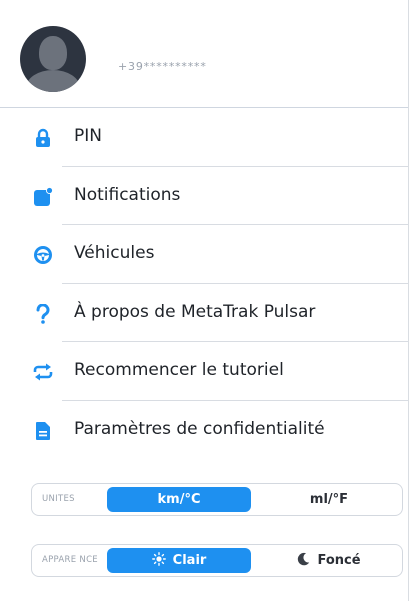 The image size is (409, 601). I want to click on menu-item-restart-tutorial: Recommencer le tutoriel, so click(204, 371).